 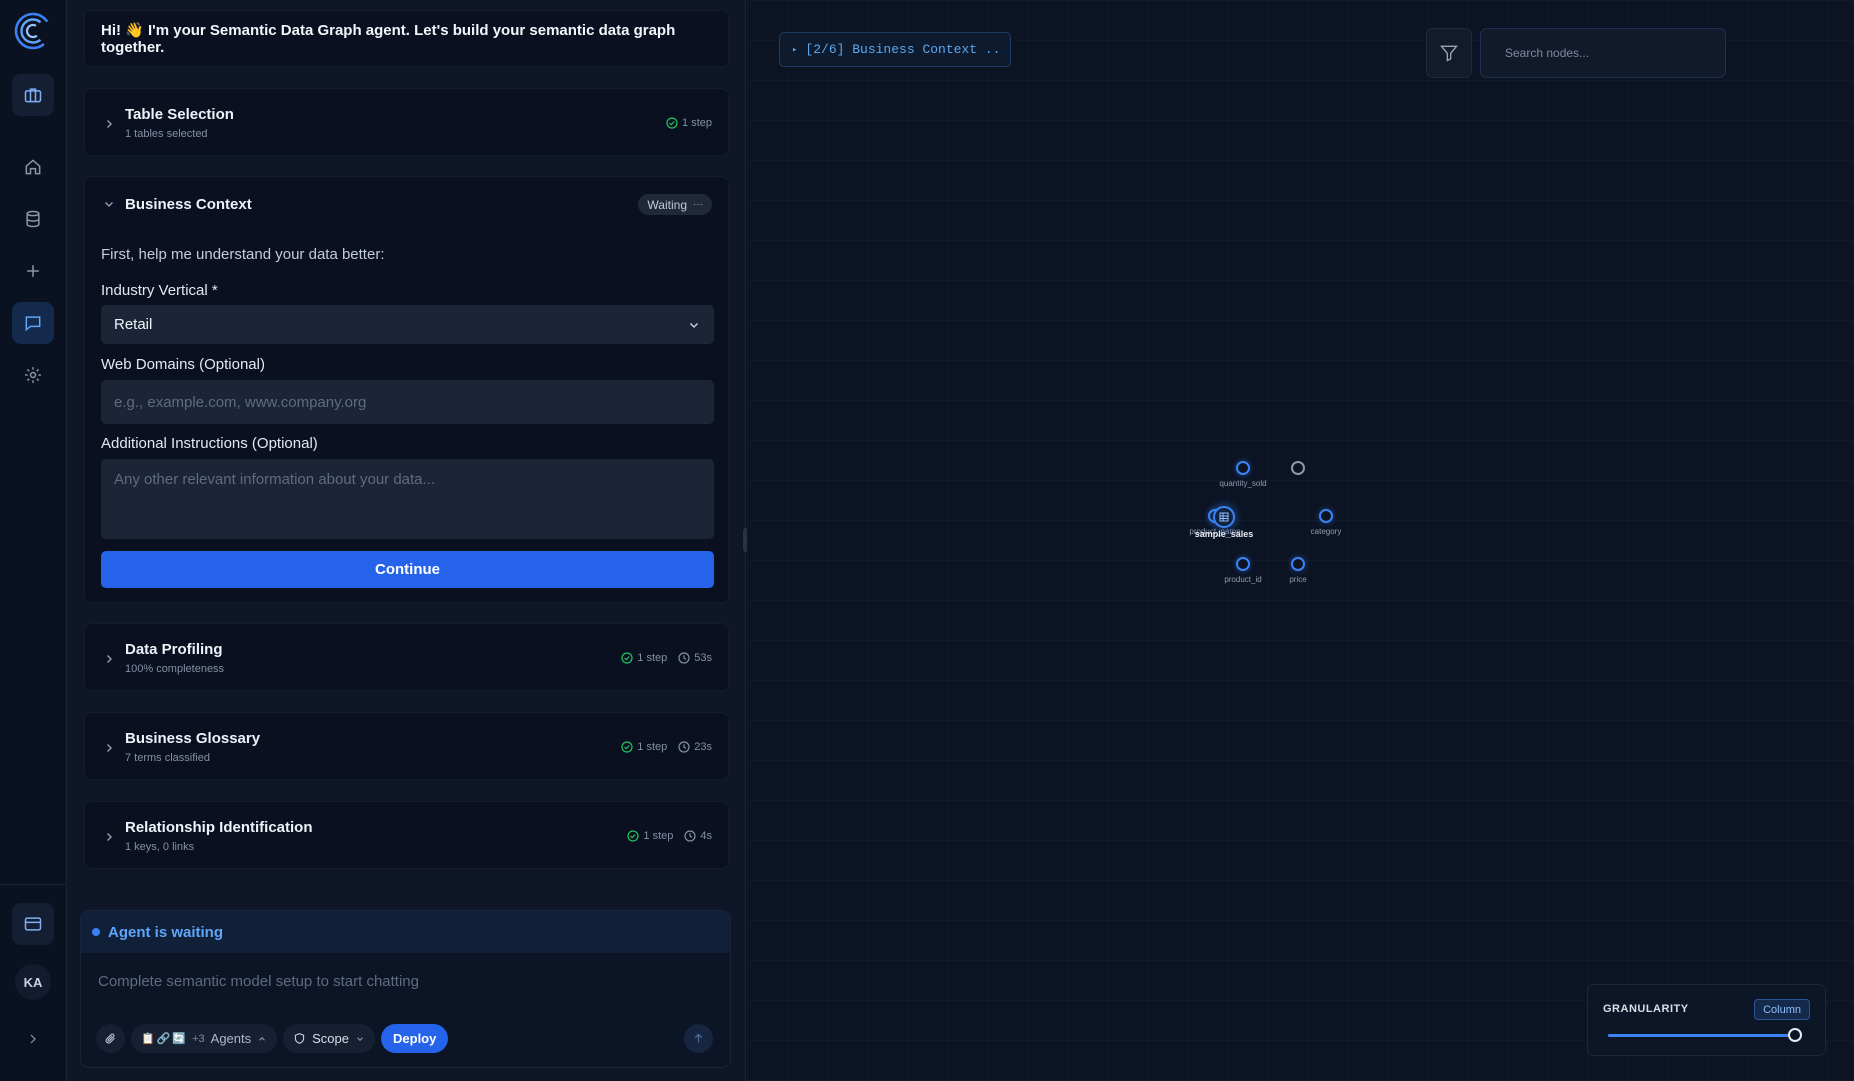 I want to click on briefcase-icon, so click(x=33, y=95).